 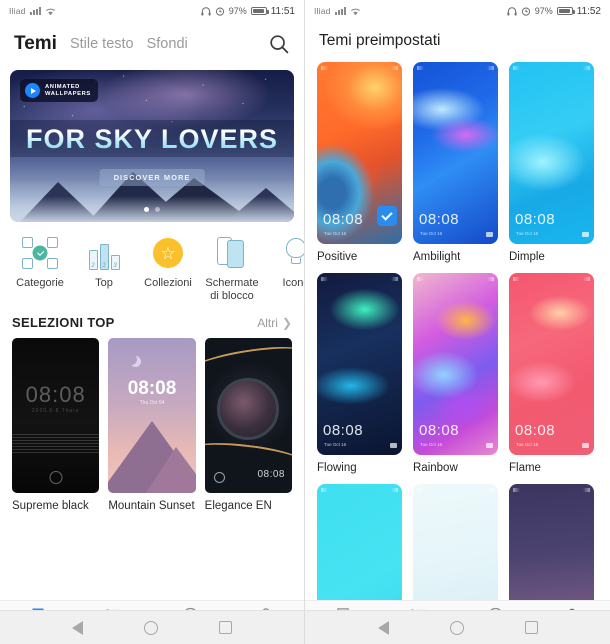 What do you see at coordinates (104, 283) in the screenshot?
I see `category-label: Top` at bounding box center [104, 283].